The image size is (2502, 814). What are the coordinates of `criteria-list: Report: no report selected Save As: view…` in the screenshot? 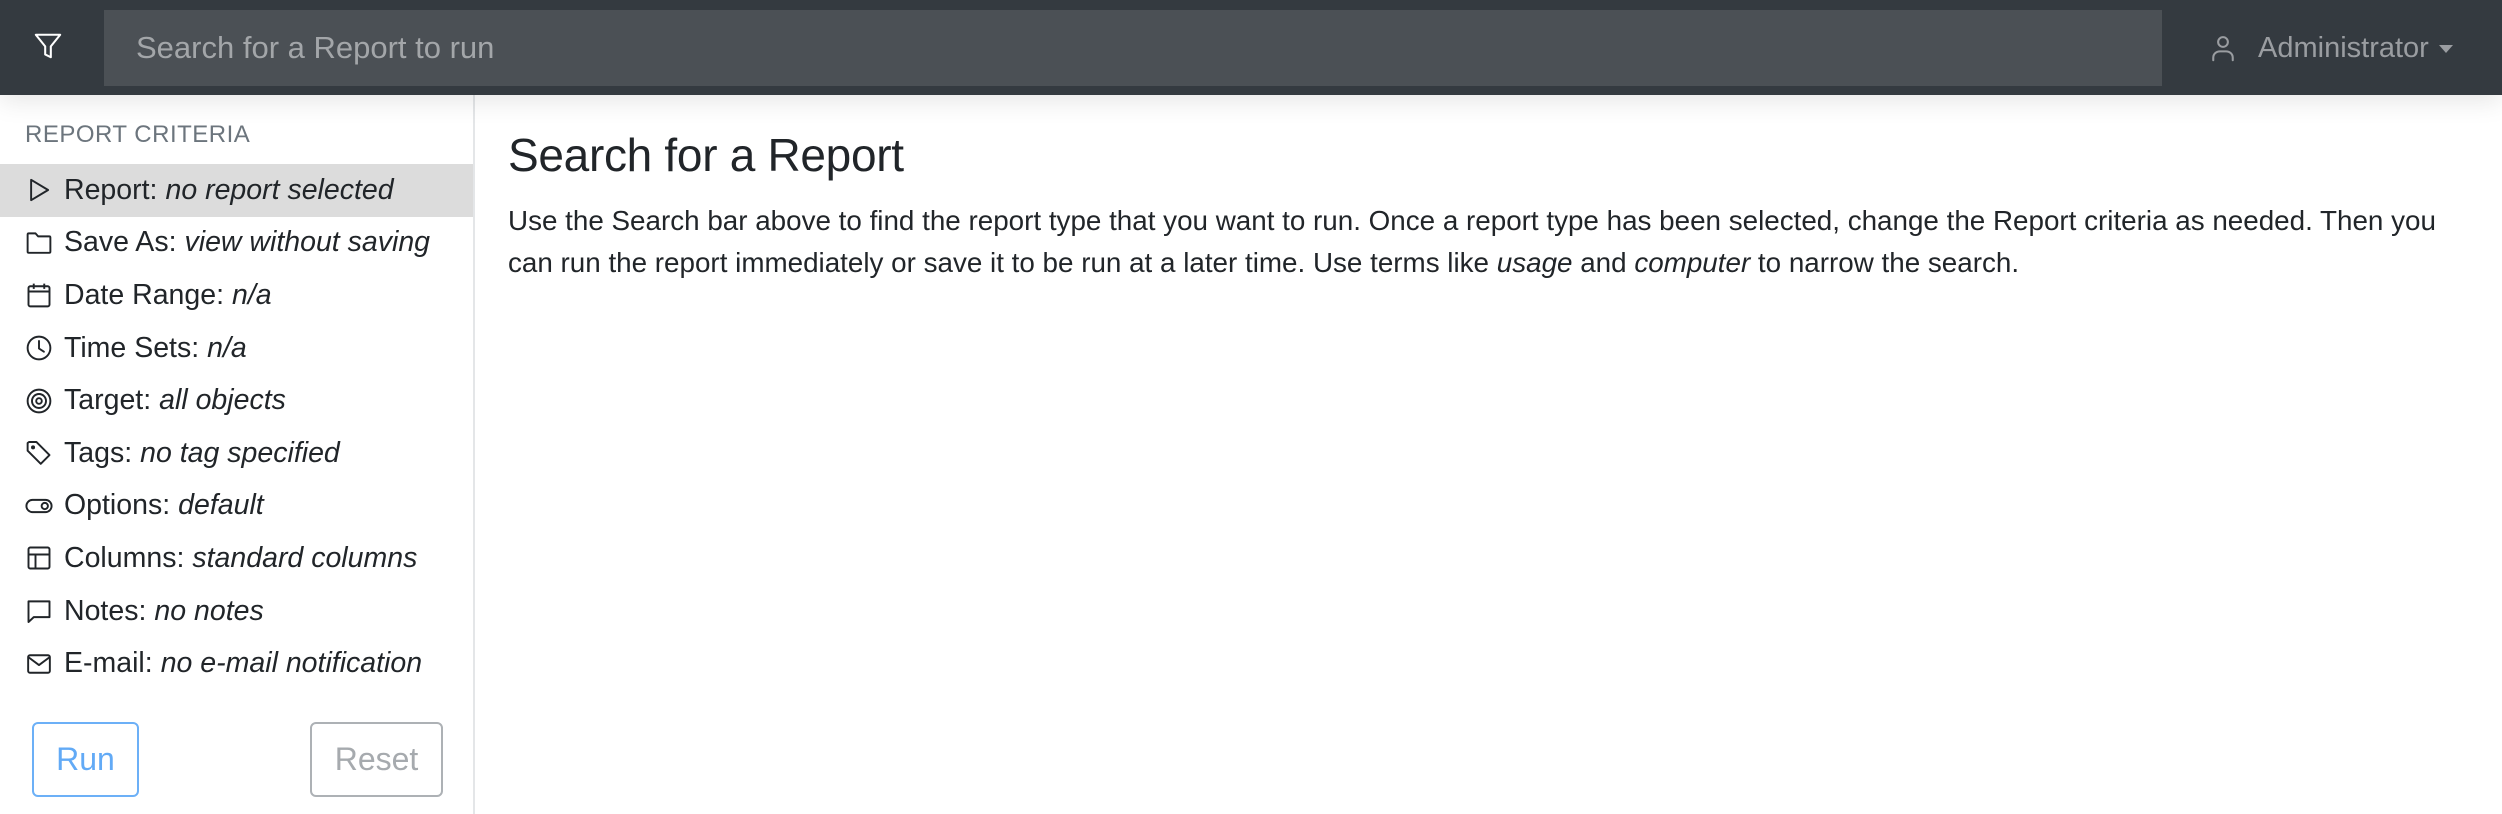 It's located at (236, 427).